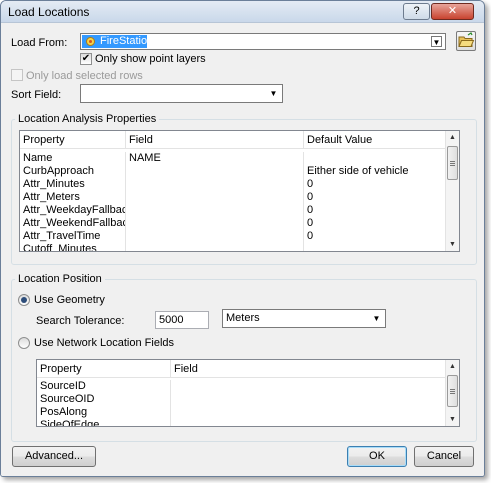  Describe the element at coordinates (304, 318) in the screenshot. I see `units-dropdown: Meters ▼` at that location.